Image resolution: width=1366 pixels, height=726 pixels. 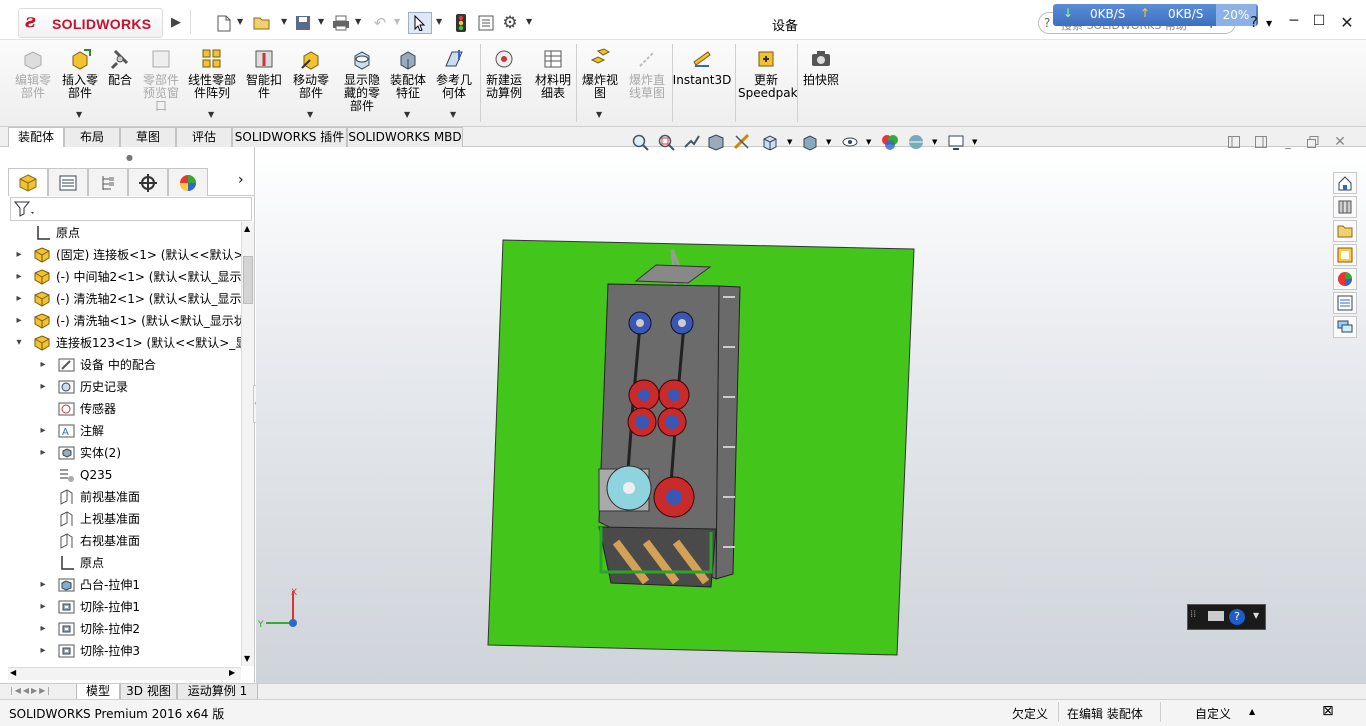 What do you see at coordinates (120, 299) in the screenshot?
I see `tree-item: ▸ (-) 清洗轴2<1> (默认<默认_显示状态` at bounding box center [120, 299].